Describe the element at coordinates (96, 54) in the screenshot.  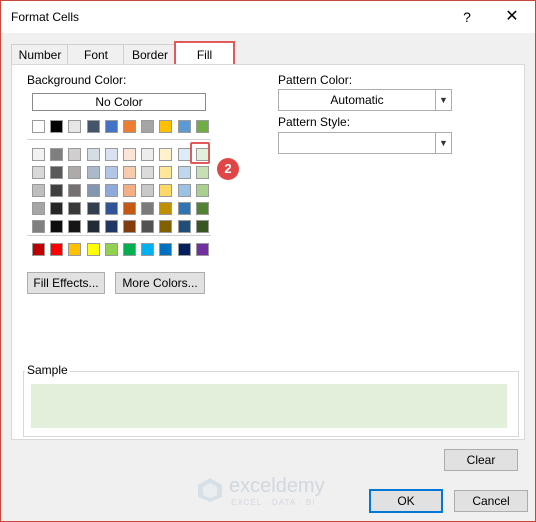
I see `tab-font: Font` at that location.